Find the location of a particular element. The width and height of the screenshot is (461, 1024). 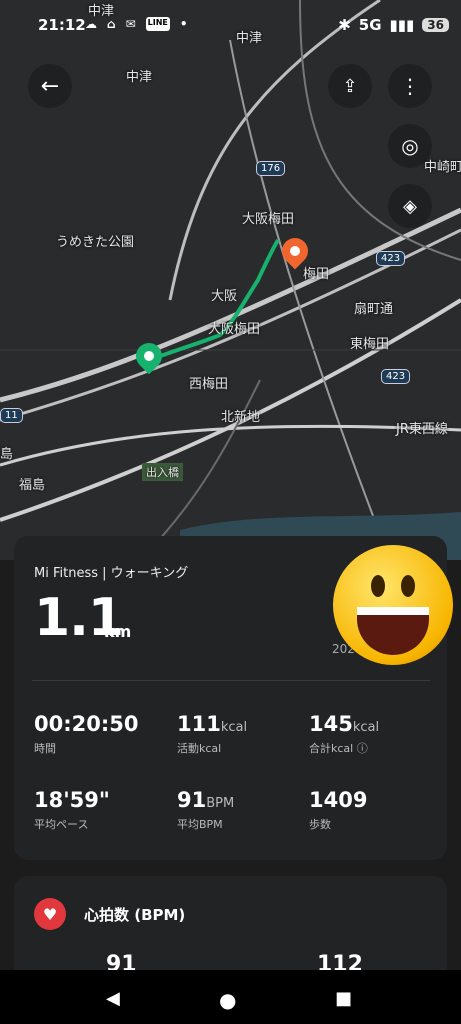

status-bar: 21:12 ☁ ⌂ ✉ LINE • ✱ 5G ▮▮▮ 36 is located at coordinates (230, 23).